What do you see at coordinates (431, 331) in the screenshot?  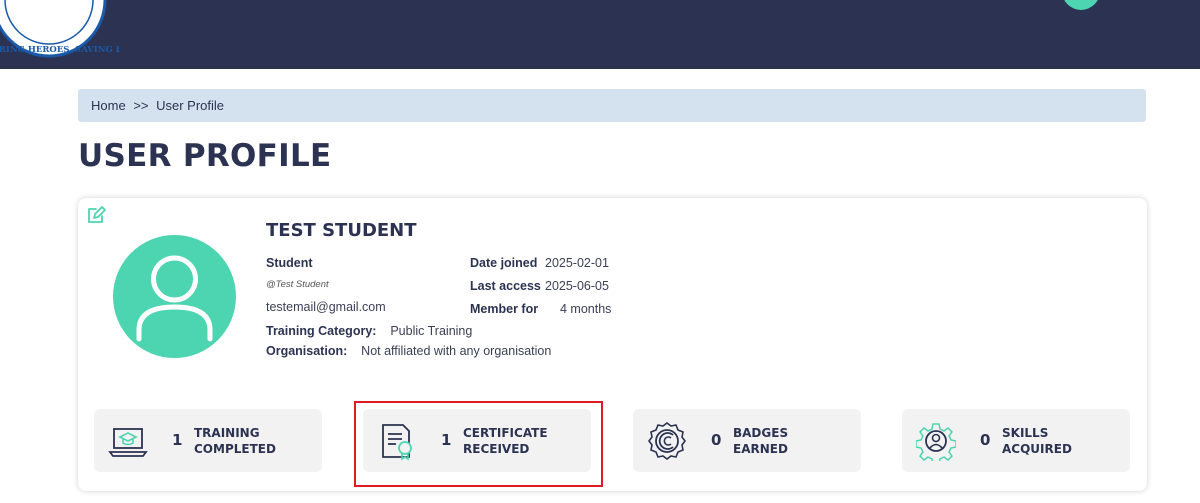 I see `training-category-value: Public Training` at bounding box center [431, 331].